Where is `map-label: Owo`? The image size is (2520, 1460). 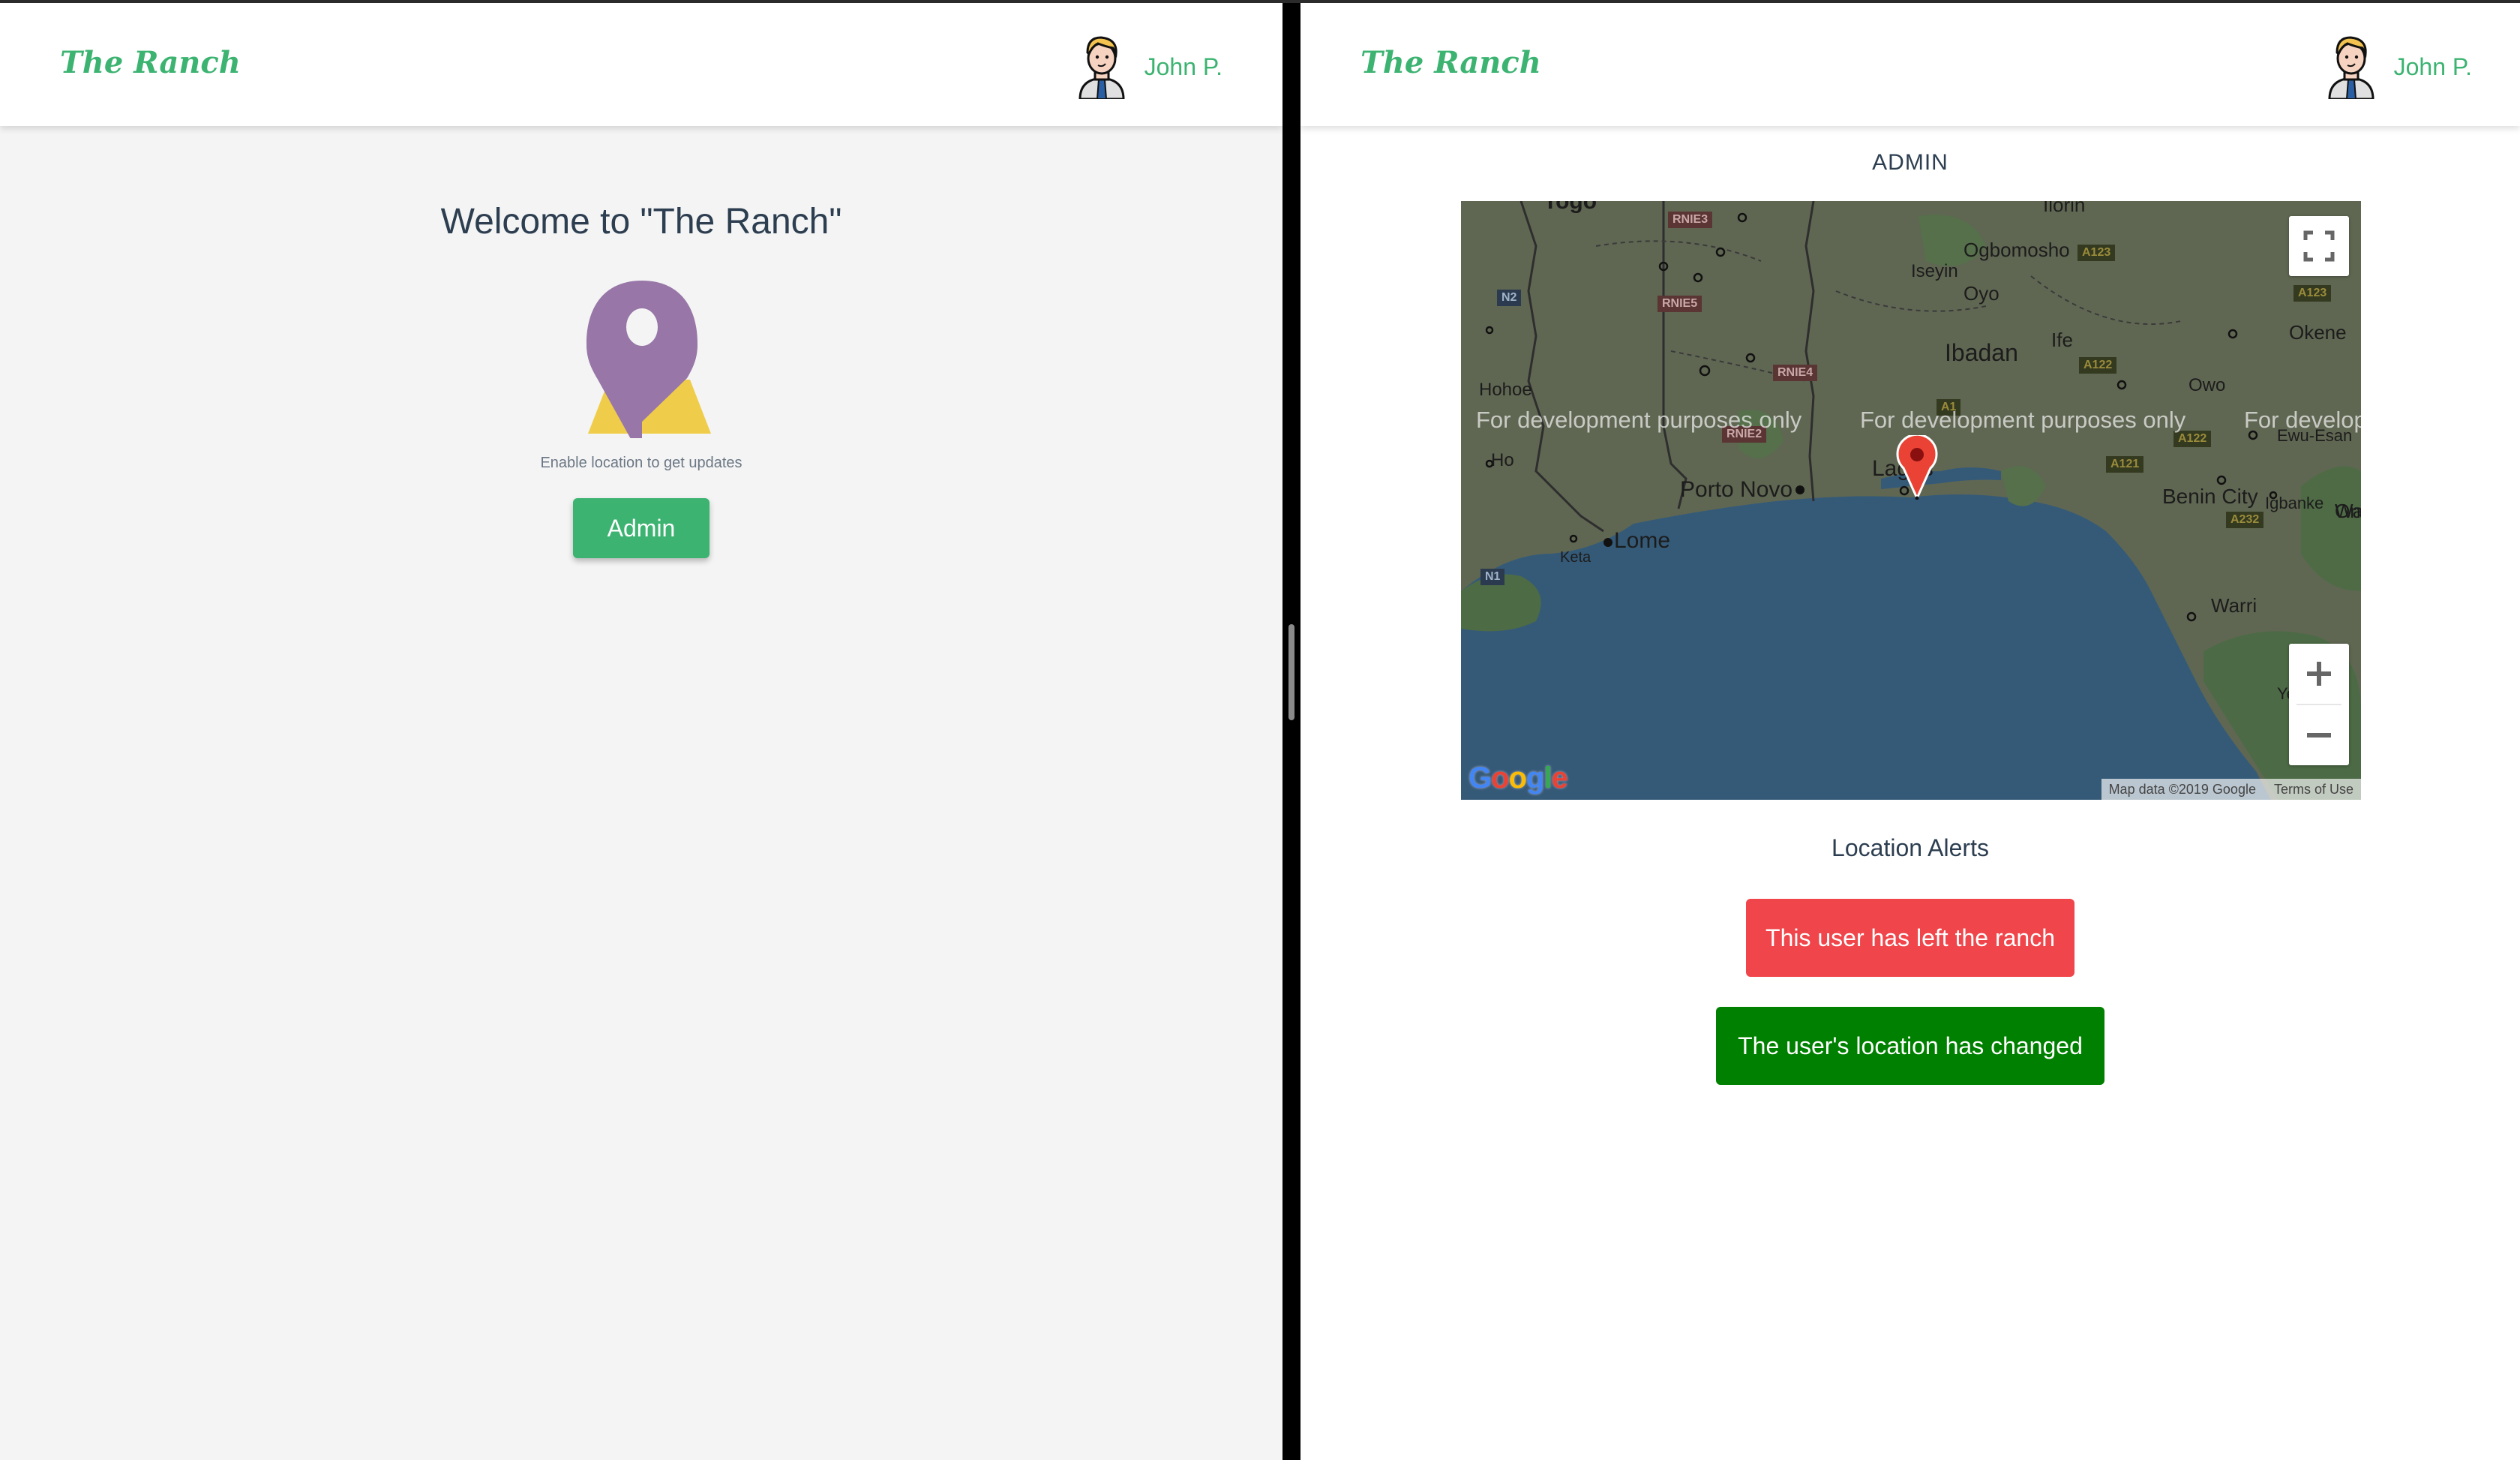
map-label: Owo is located at coordinates (2207, 385).